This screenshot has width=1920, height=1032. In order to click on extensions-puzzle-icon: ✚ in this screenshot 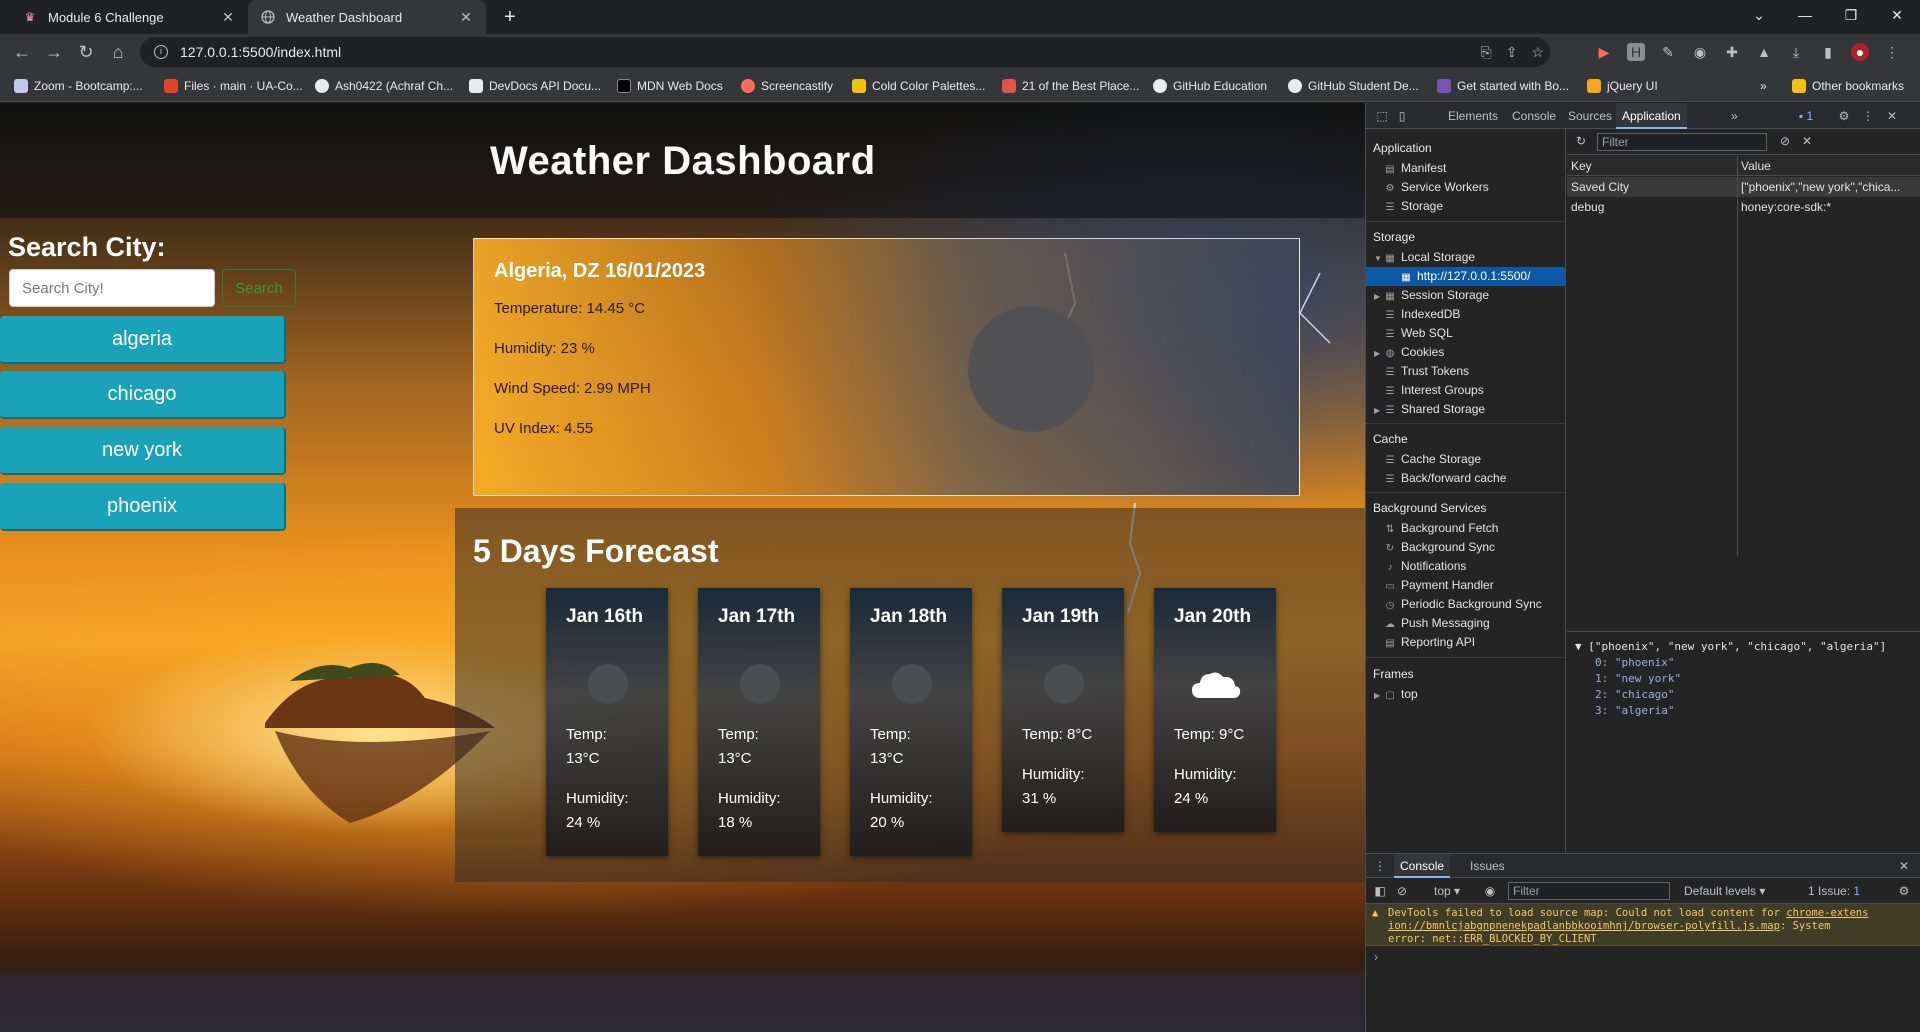, I will do `click(1732, 52)`.